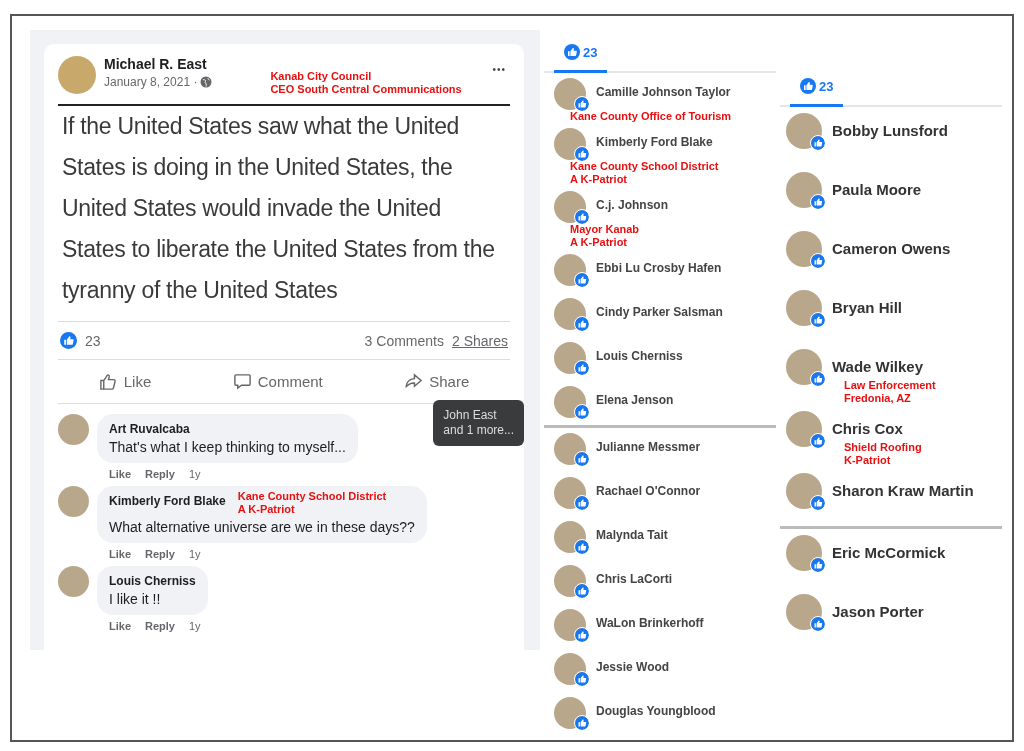 Image resolution: width=1024 pixels, height=751 pixels. What do you see at coordinates (167, 501) in the screenshot?
I see `commenter-name: Kimberly Ford Blake` at bounding box center [167, 501].